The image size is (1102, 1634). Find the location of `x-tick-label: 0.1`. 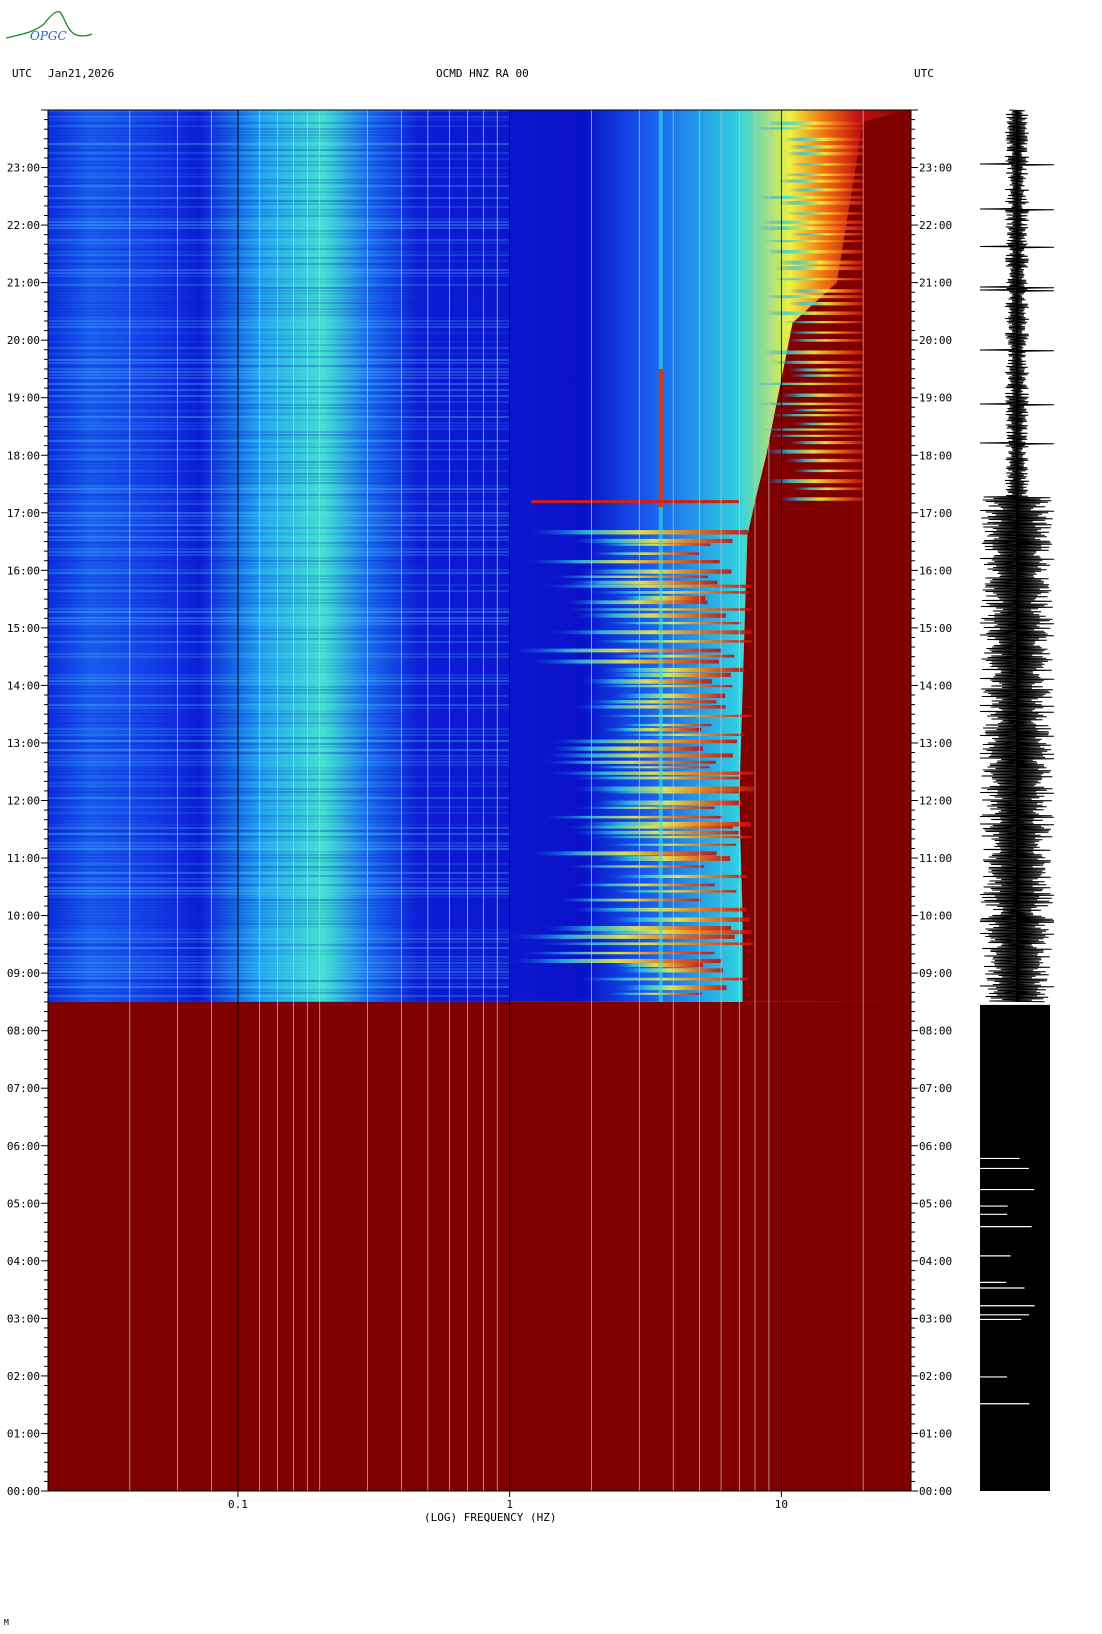

x-tick-label: 0.1 is located at coordinates (238, 1504).